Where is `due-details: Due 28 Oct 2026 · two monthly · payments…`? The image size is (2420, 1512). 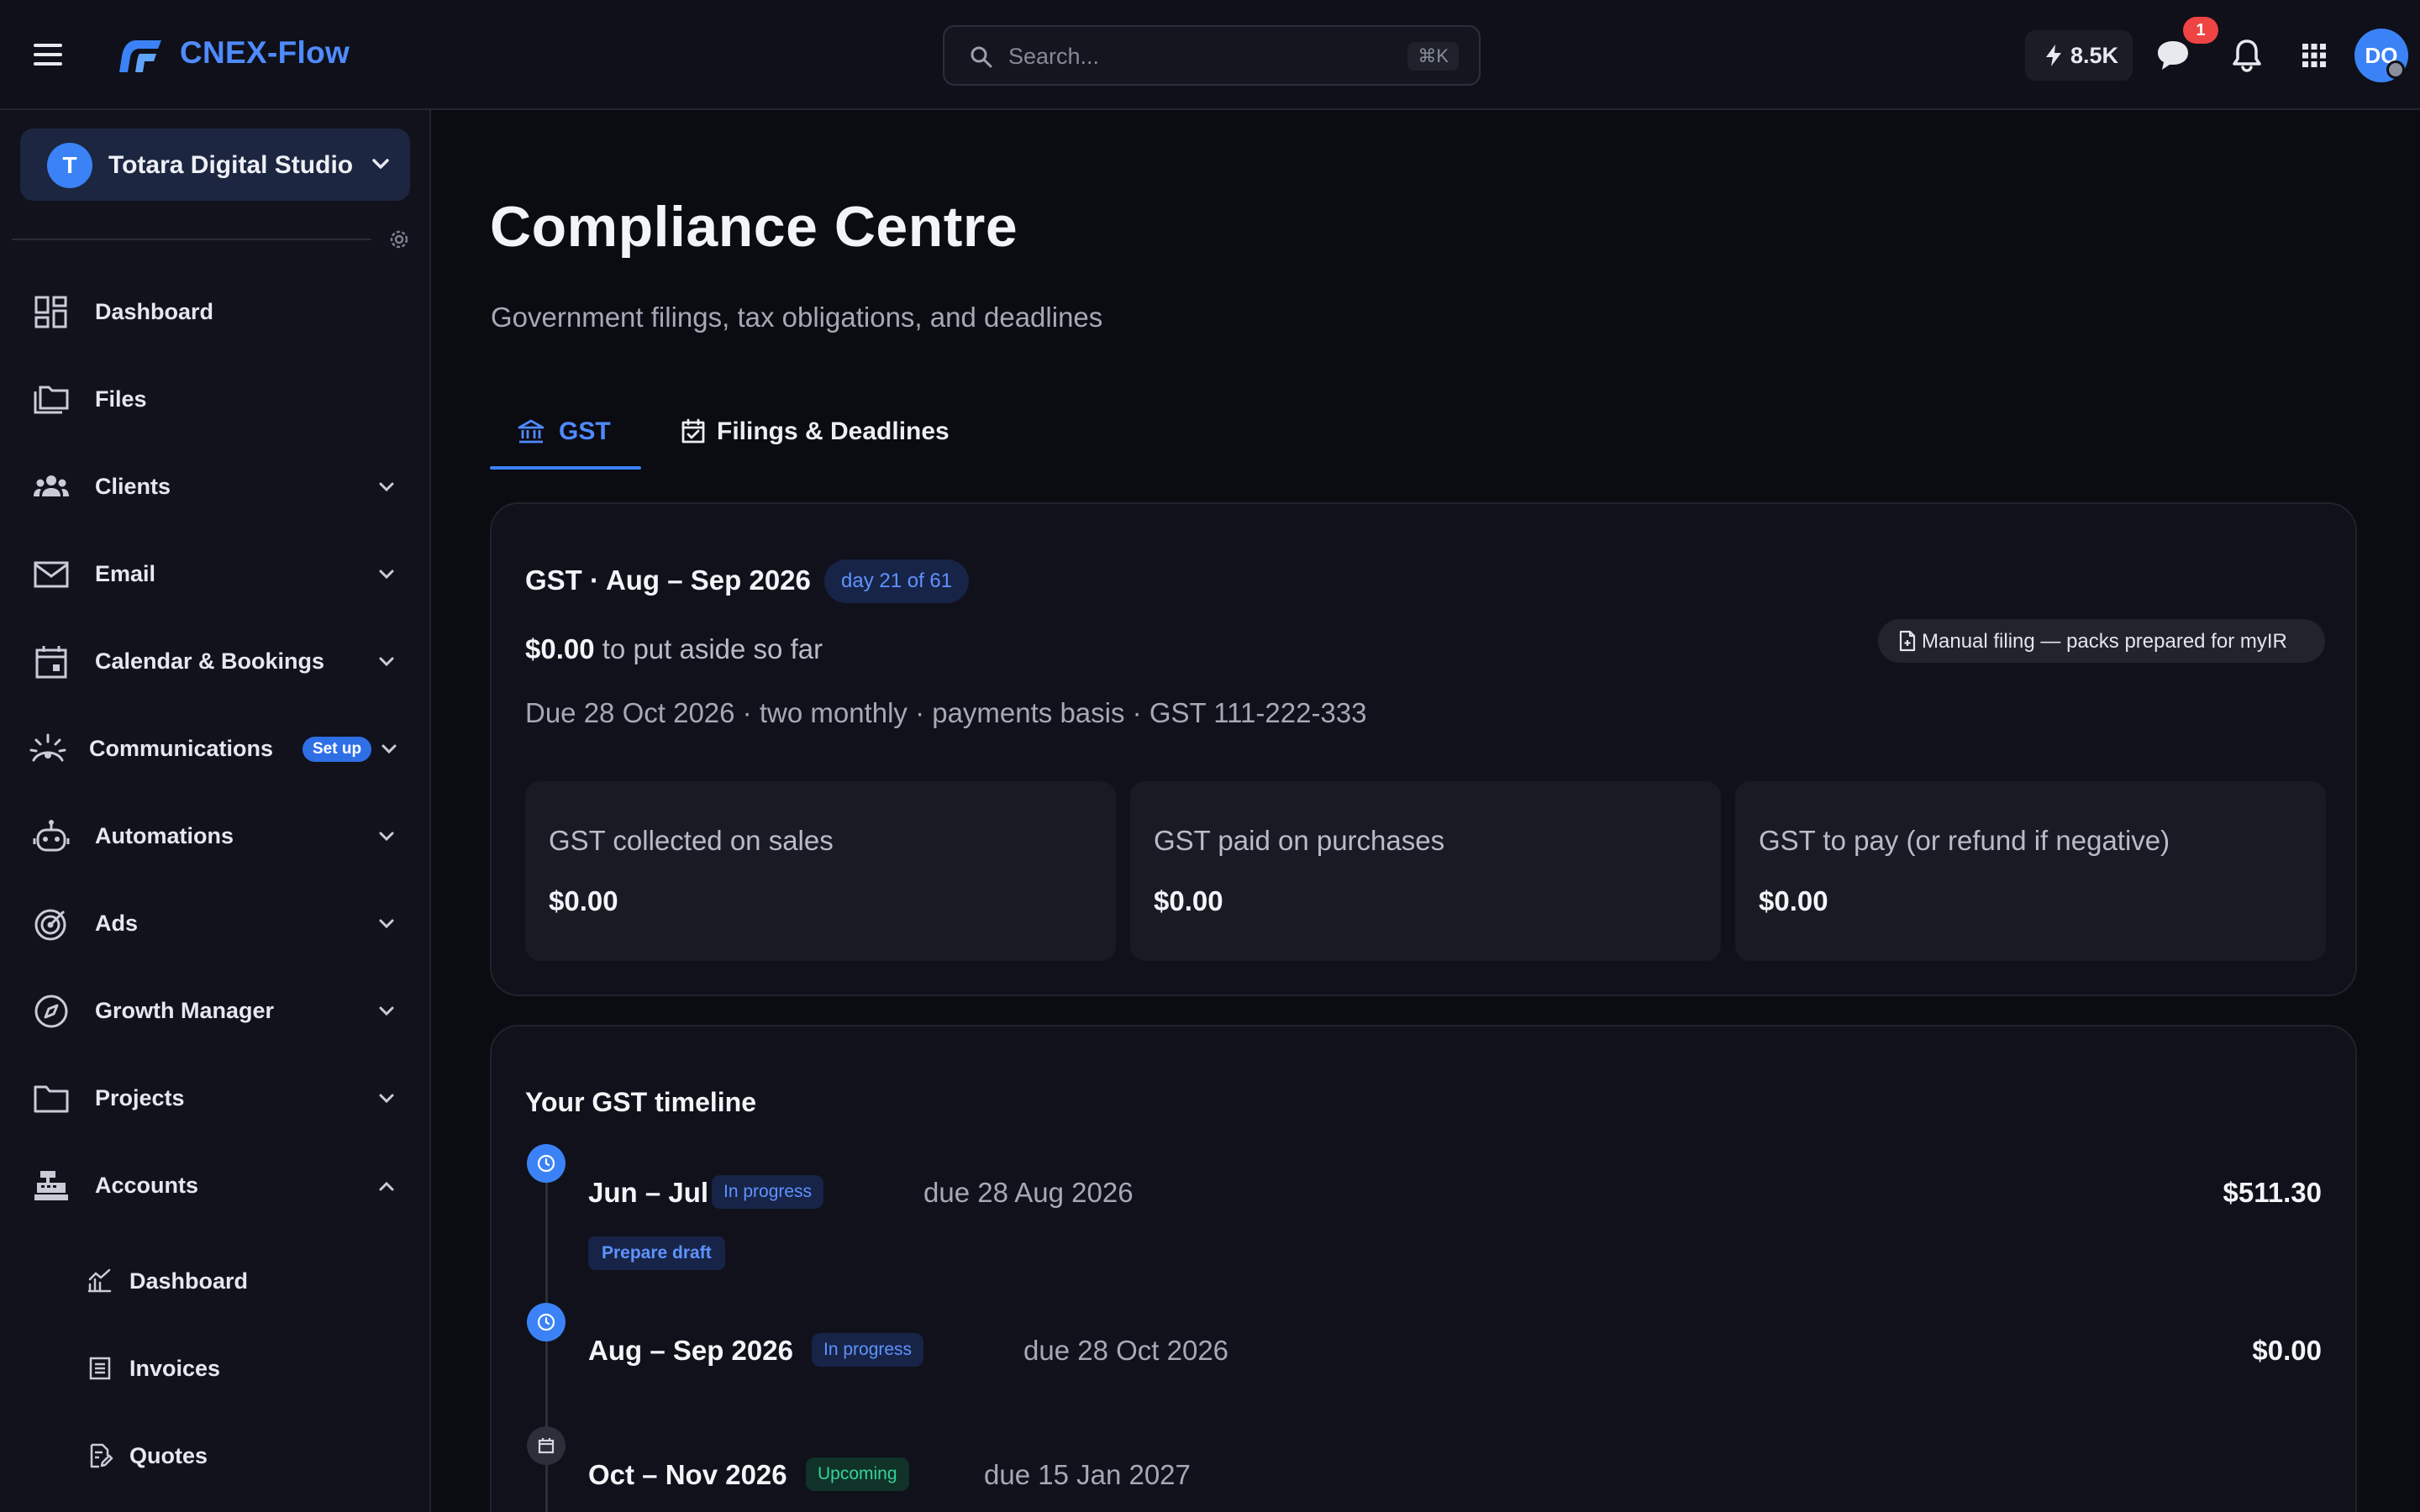
due-details: Due 28 Oct 2026 · two monthly · payments… is located at coordinates (946, 712).